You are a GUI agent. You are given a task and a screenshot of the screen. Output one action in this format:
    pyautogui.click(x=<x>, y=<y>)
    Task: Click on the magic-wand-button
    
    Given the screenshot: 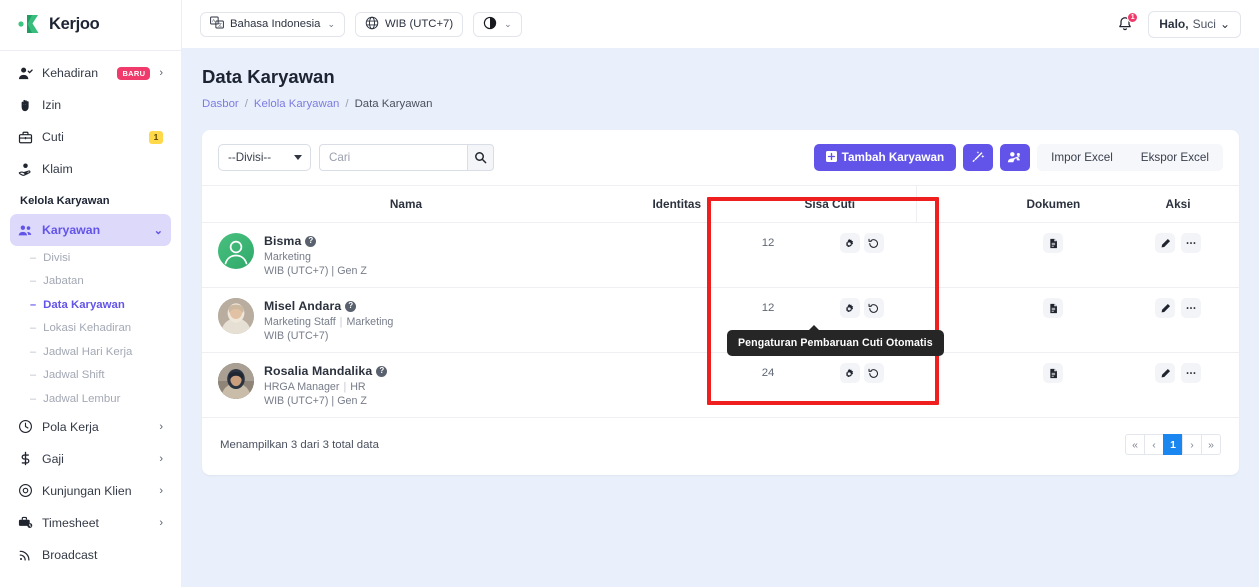 What is the action you would take?
    pyautogui.click(x=978, y=157)
    